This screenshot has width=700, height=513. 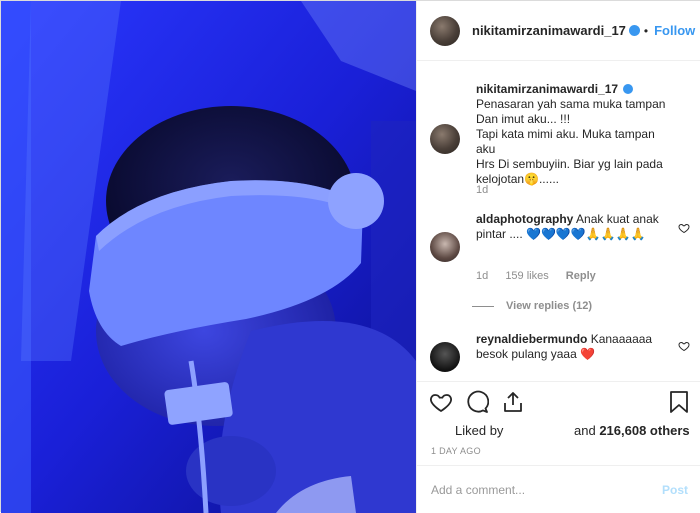 What do you see at coordinates (479, 430) in the screenshot?
I see `liked-by-label: Liked by` at bounding box center [479, 430].